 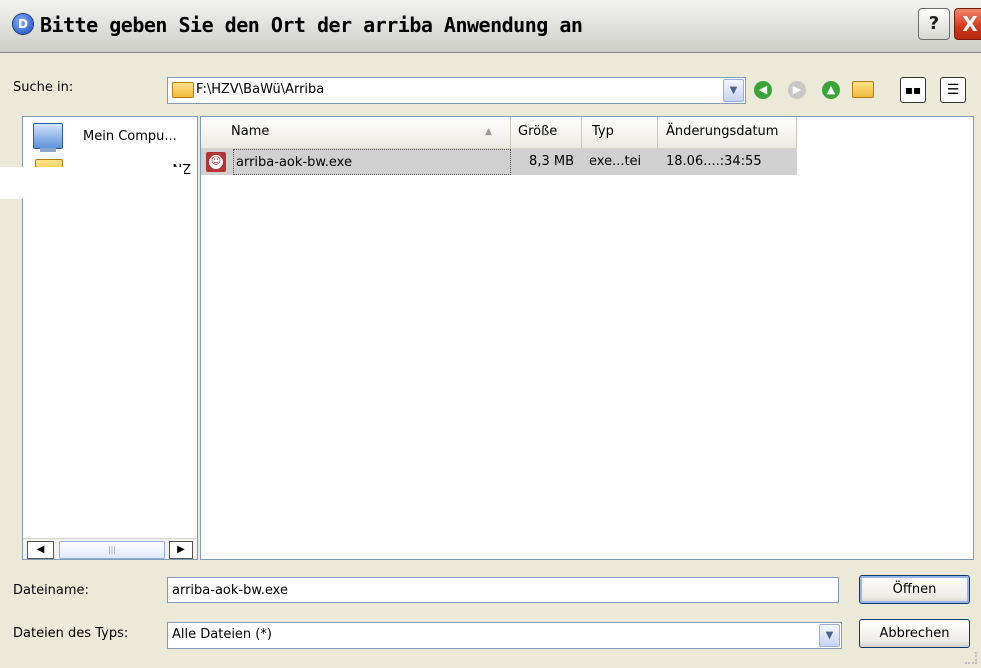 I want to click on list-view-button: ☰, so click(x=953, y=90).